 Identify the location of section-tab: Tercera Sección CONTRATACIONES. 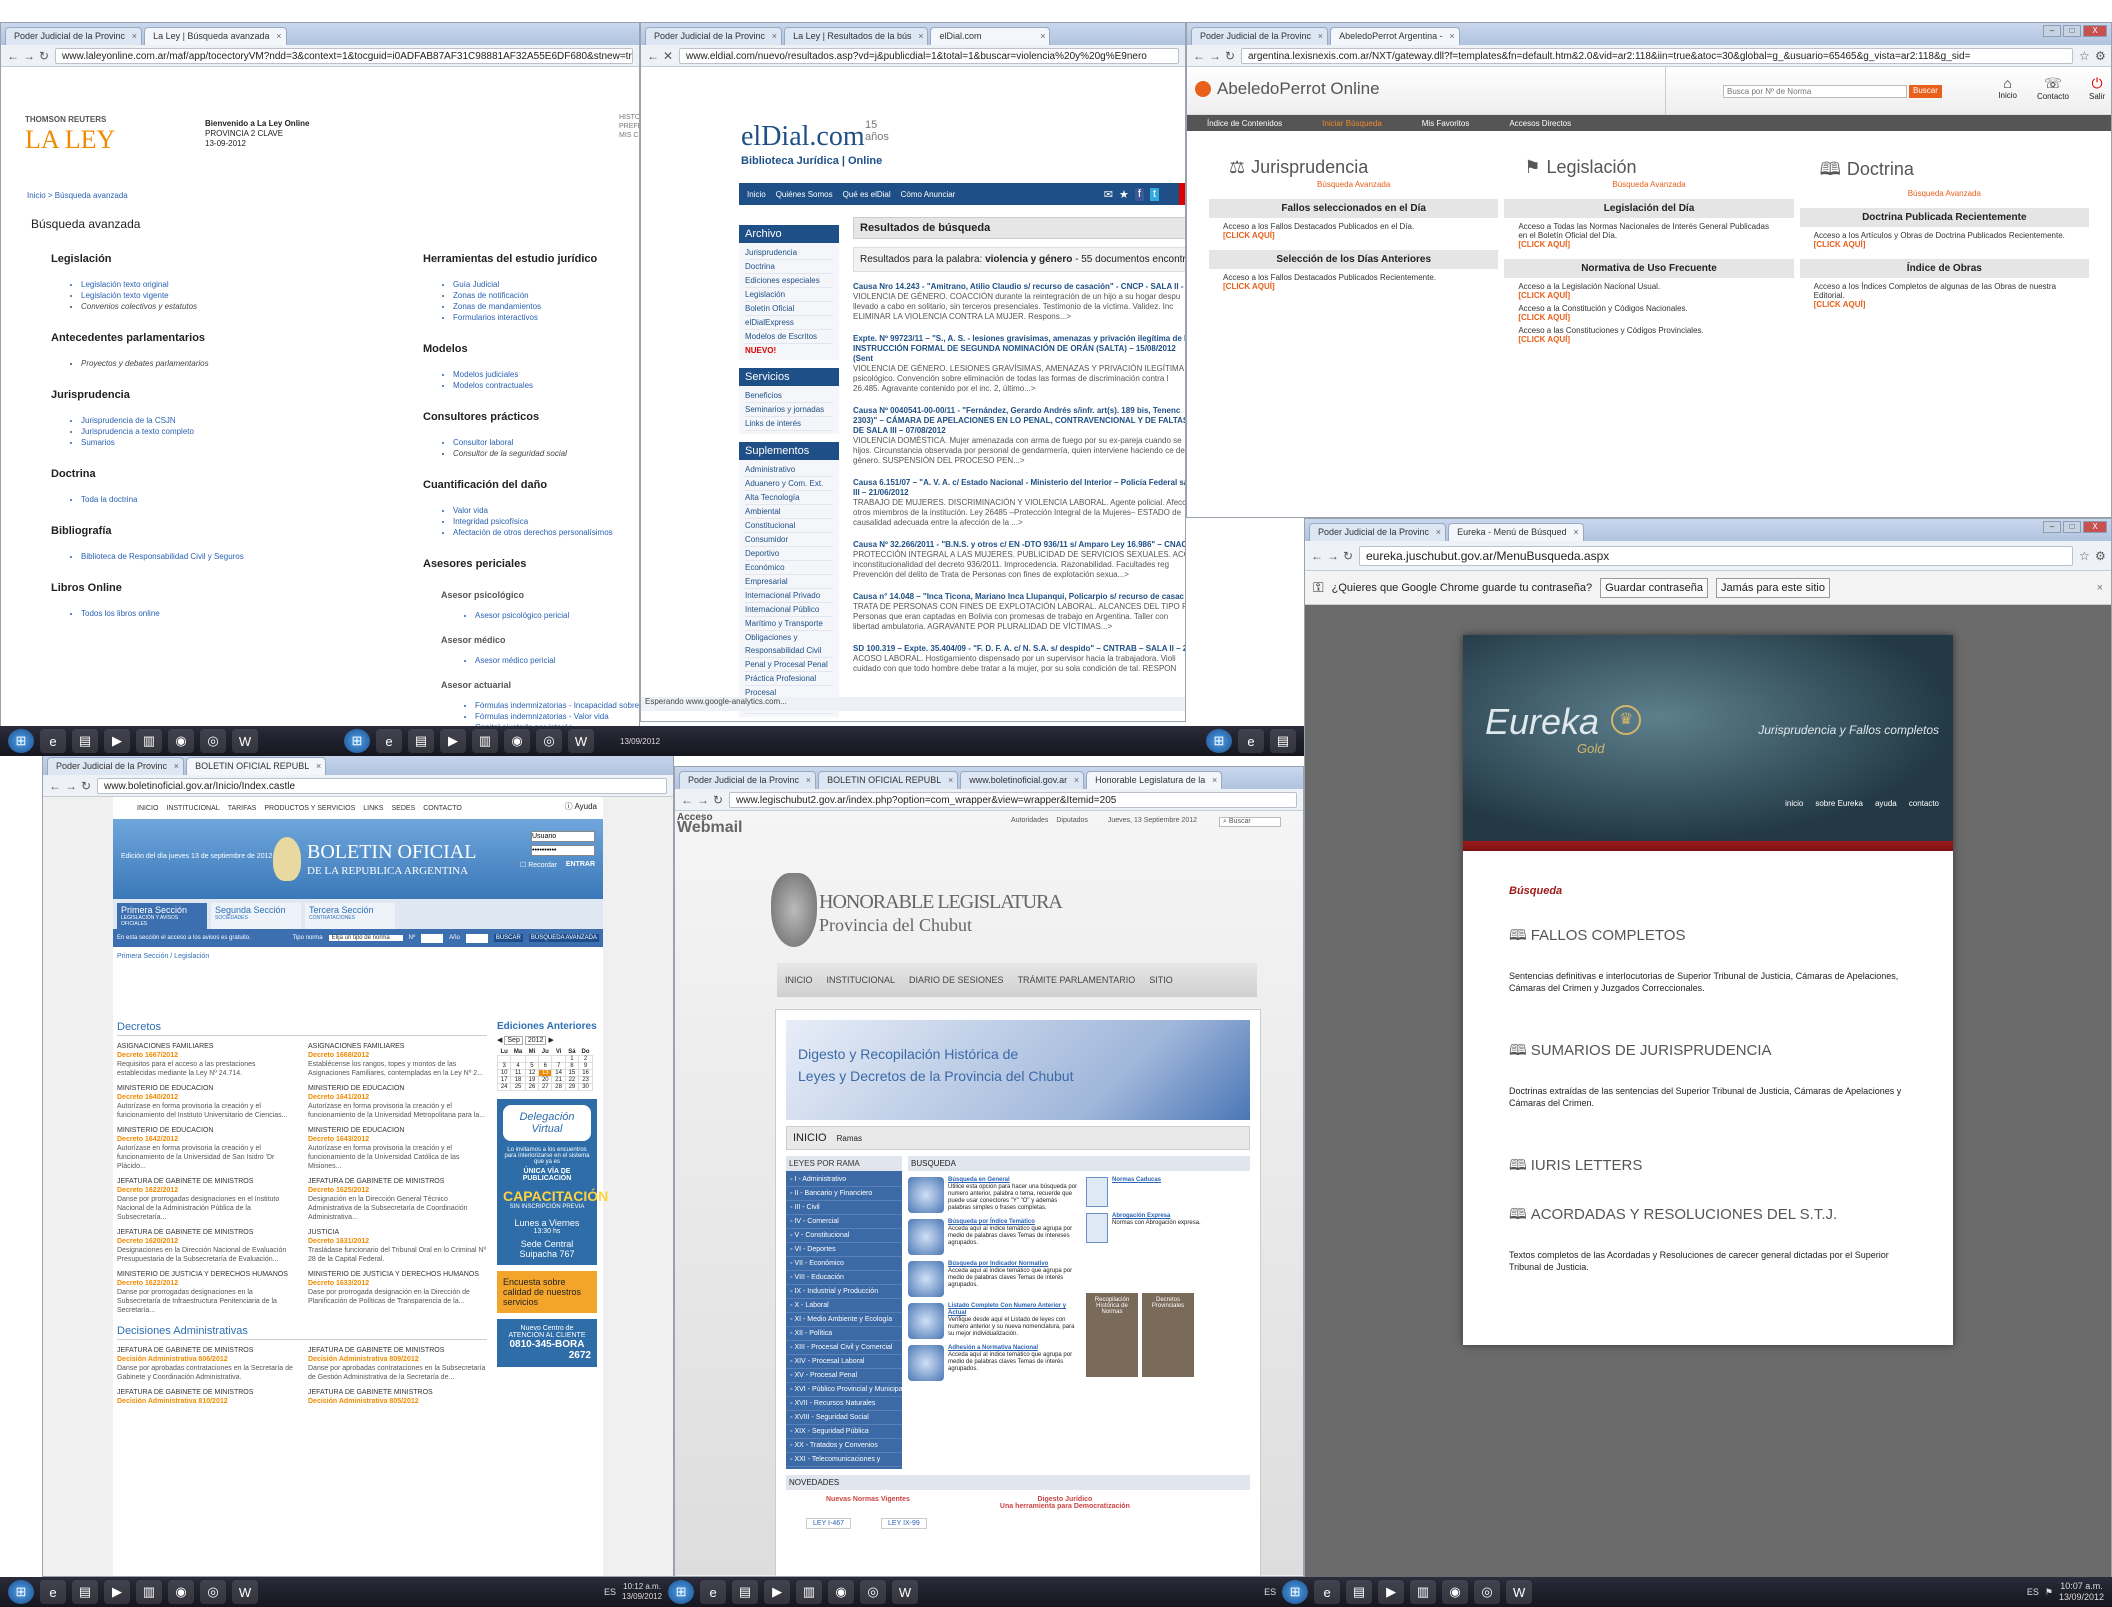
(350, 916).